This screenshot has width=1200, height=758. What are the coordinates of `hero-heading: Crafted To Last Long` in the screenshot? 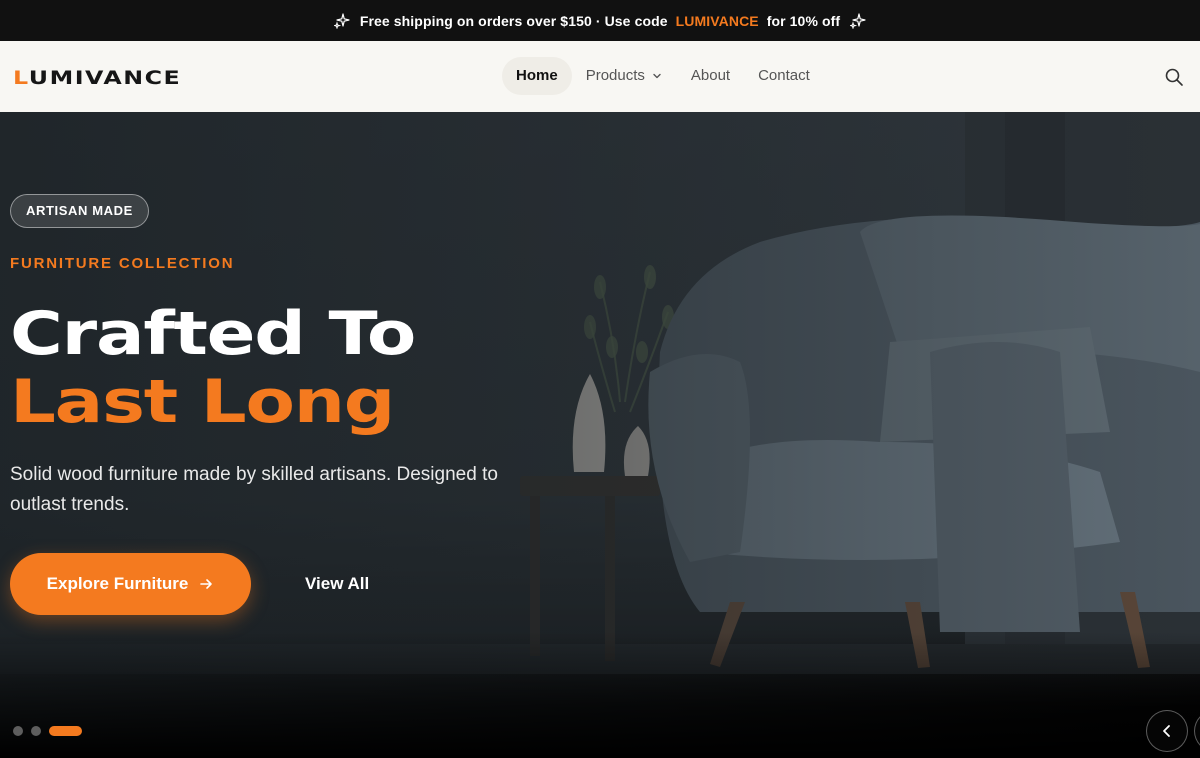 It's located at (213, 368).